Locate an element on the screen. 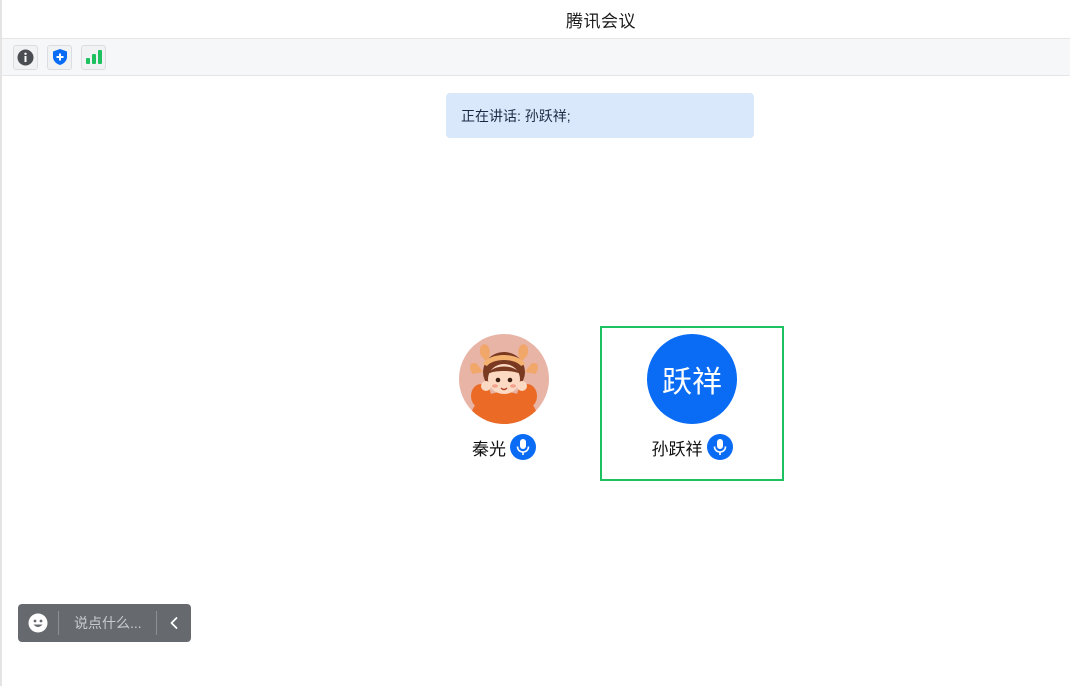  info-button is located at coordinates (25, 57).